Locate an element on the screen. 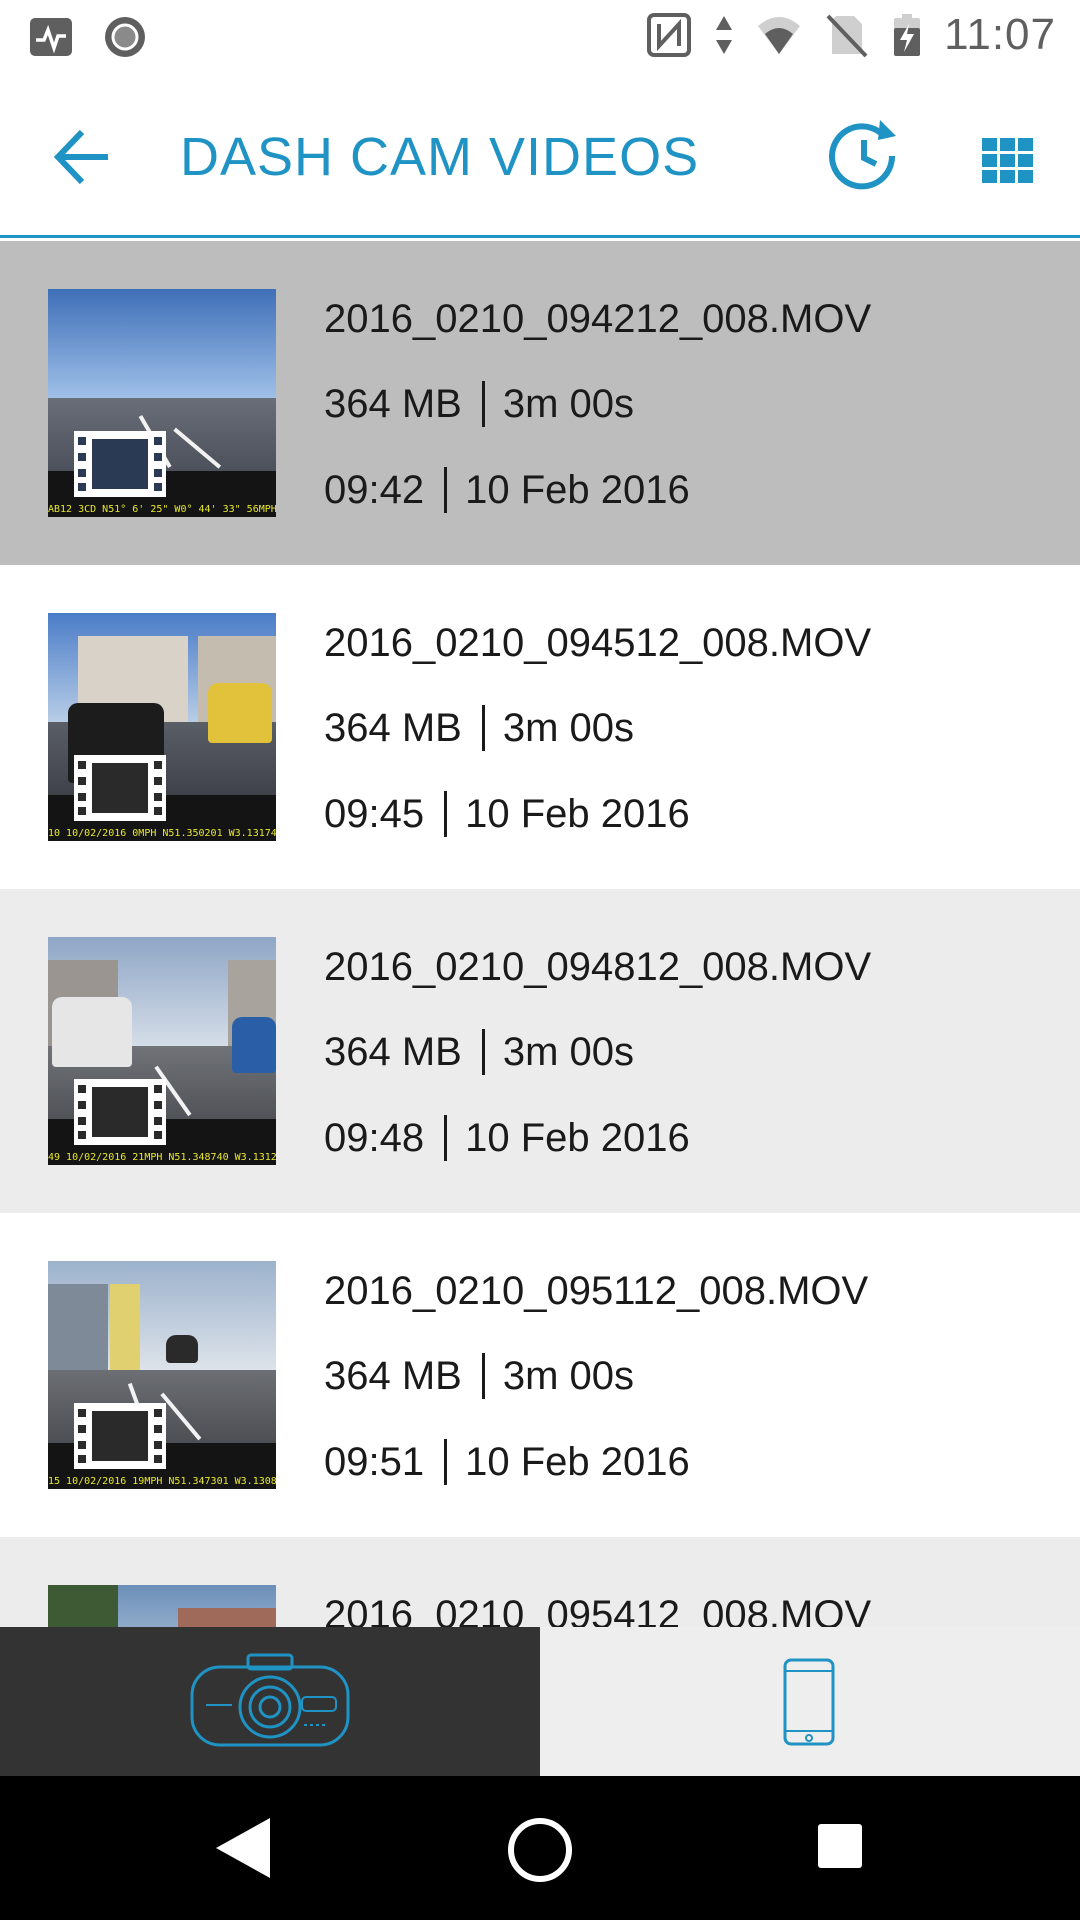 The height and width of the screenshot is (1920, 1080). nfc-icon is located at coordinates (669, 35).